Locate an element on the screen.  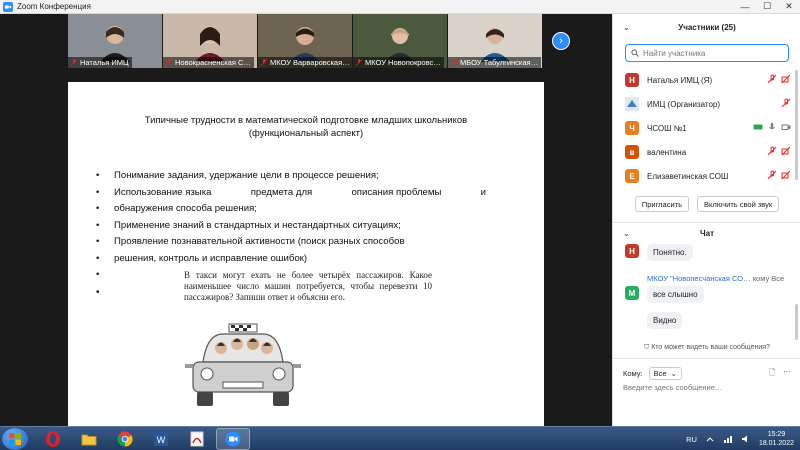
participant-search-input is located at coordinates (713, 53).